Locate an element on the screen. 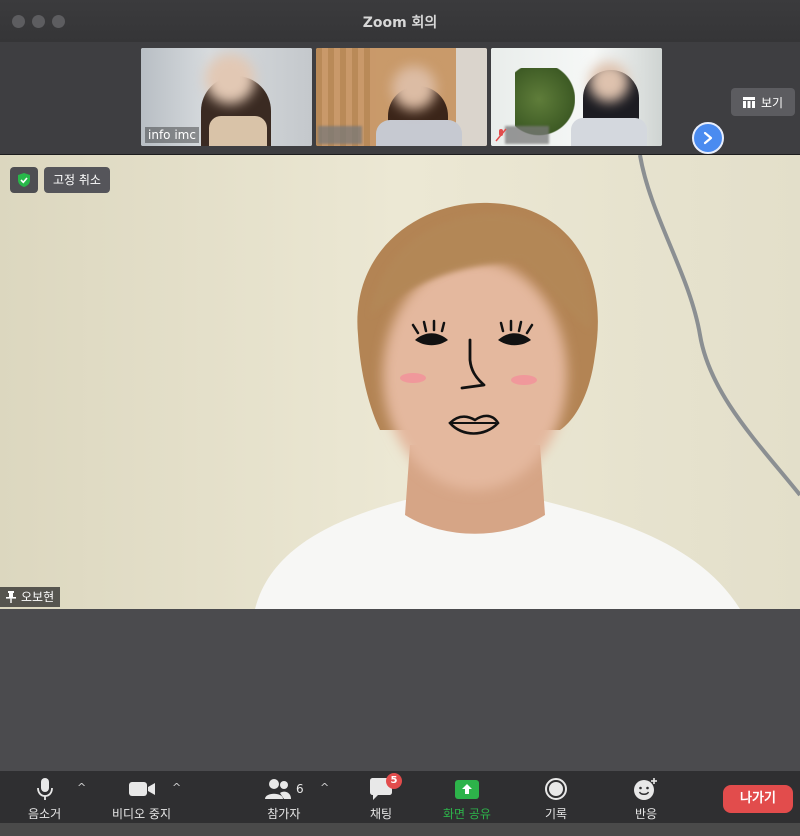  leave-meeting-button: 나가기 is located at coordinates (758, 799).